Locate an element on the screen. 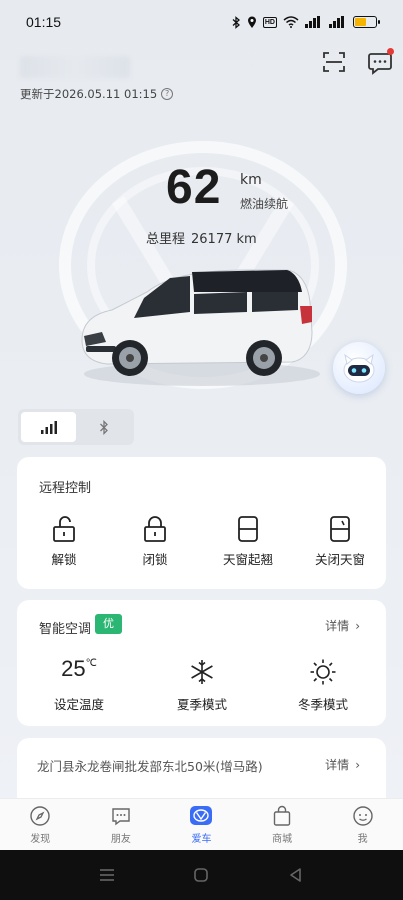  signal-bars-icon is located at coordinates (48, 427).